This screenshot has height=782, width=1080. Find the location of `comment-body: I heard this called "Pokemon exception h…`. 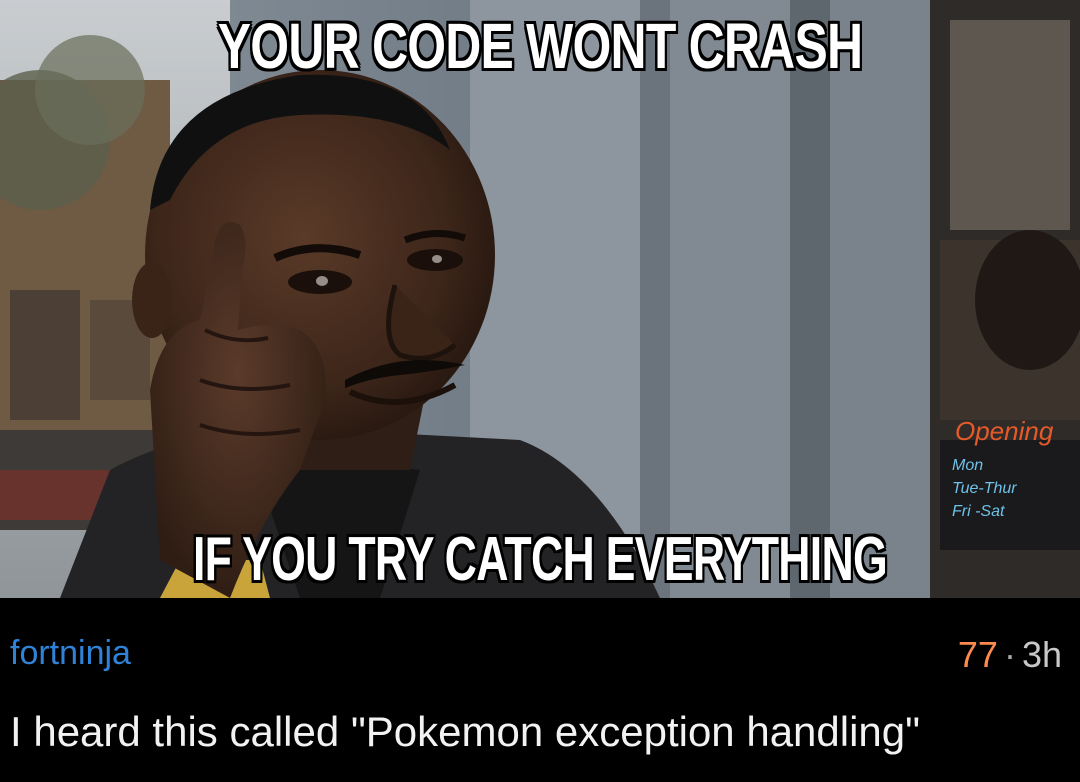

comment-body: I heard this called "Pokemon exception h… is located at coordinates (465, 731).